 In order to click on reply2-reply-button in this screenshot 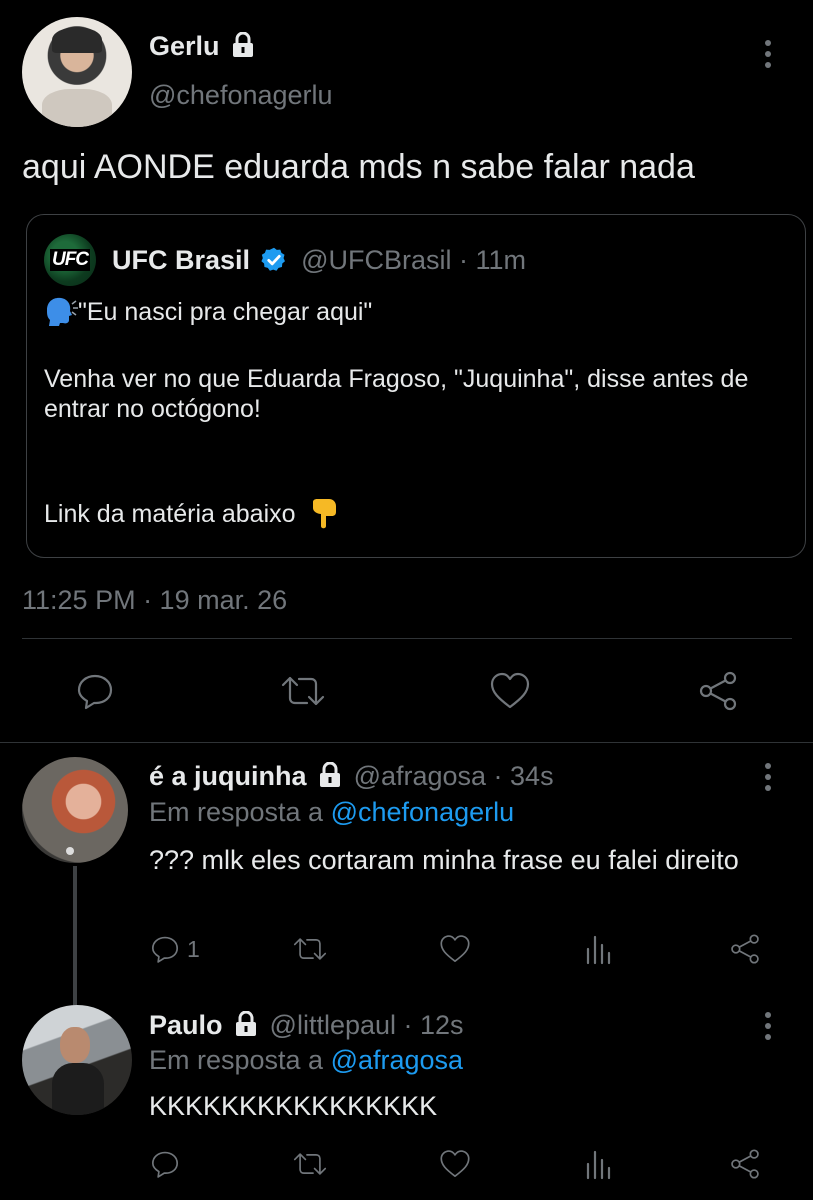, I will do `click(165, 1164)`.